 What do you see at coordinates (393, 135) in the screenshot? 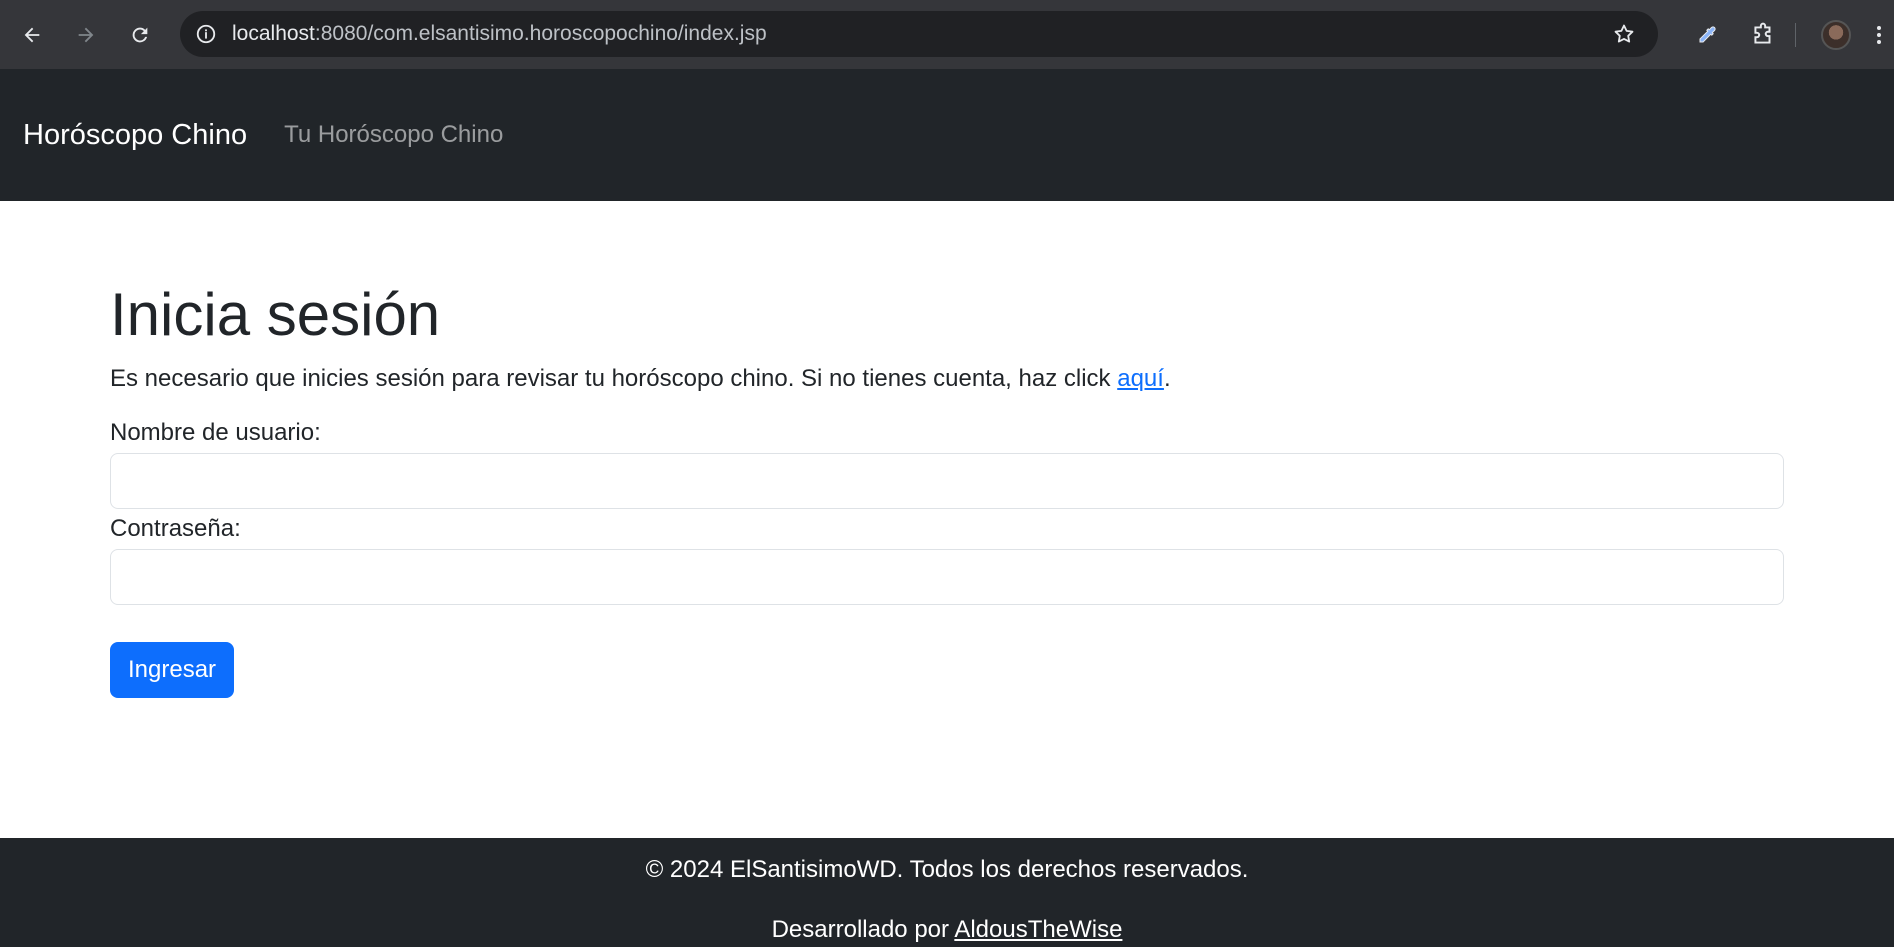
I see `nav-link-horoscope: Tu Horóscopo Chino` at bounding box center [393, 135].